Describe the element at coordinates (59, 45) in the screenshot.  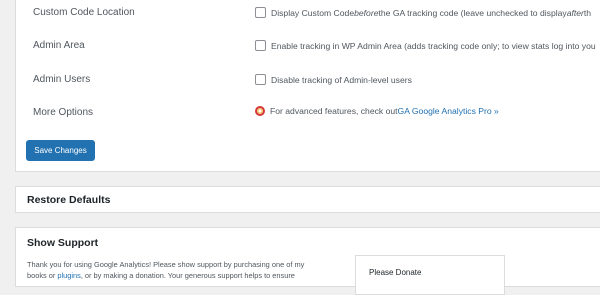
I see `setting-label-admin-area: Admin Area` at that location.